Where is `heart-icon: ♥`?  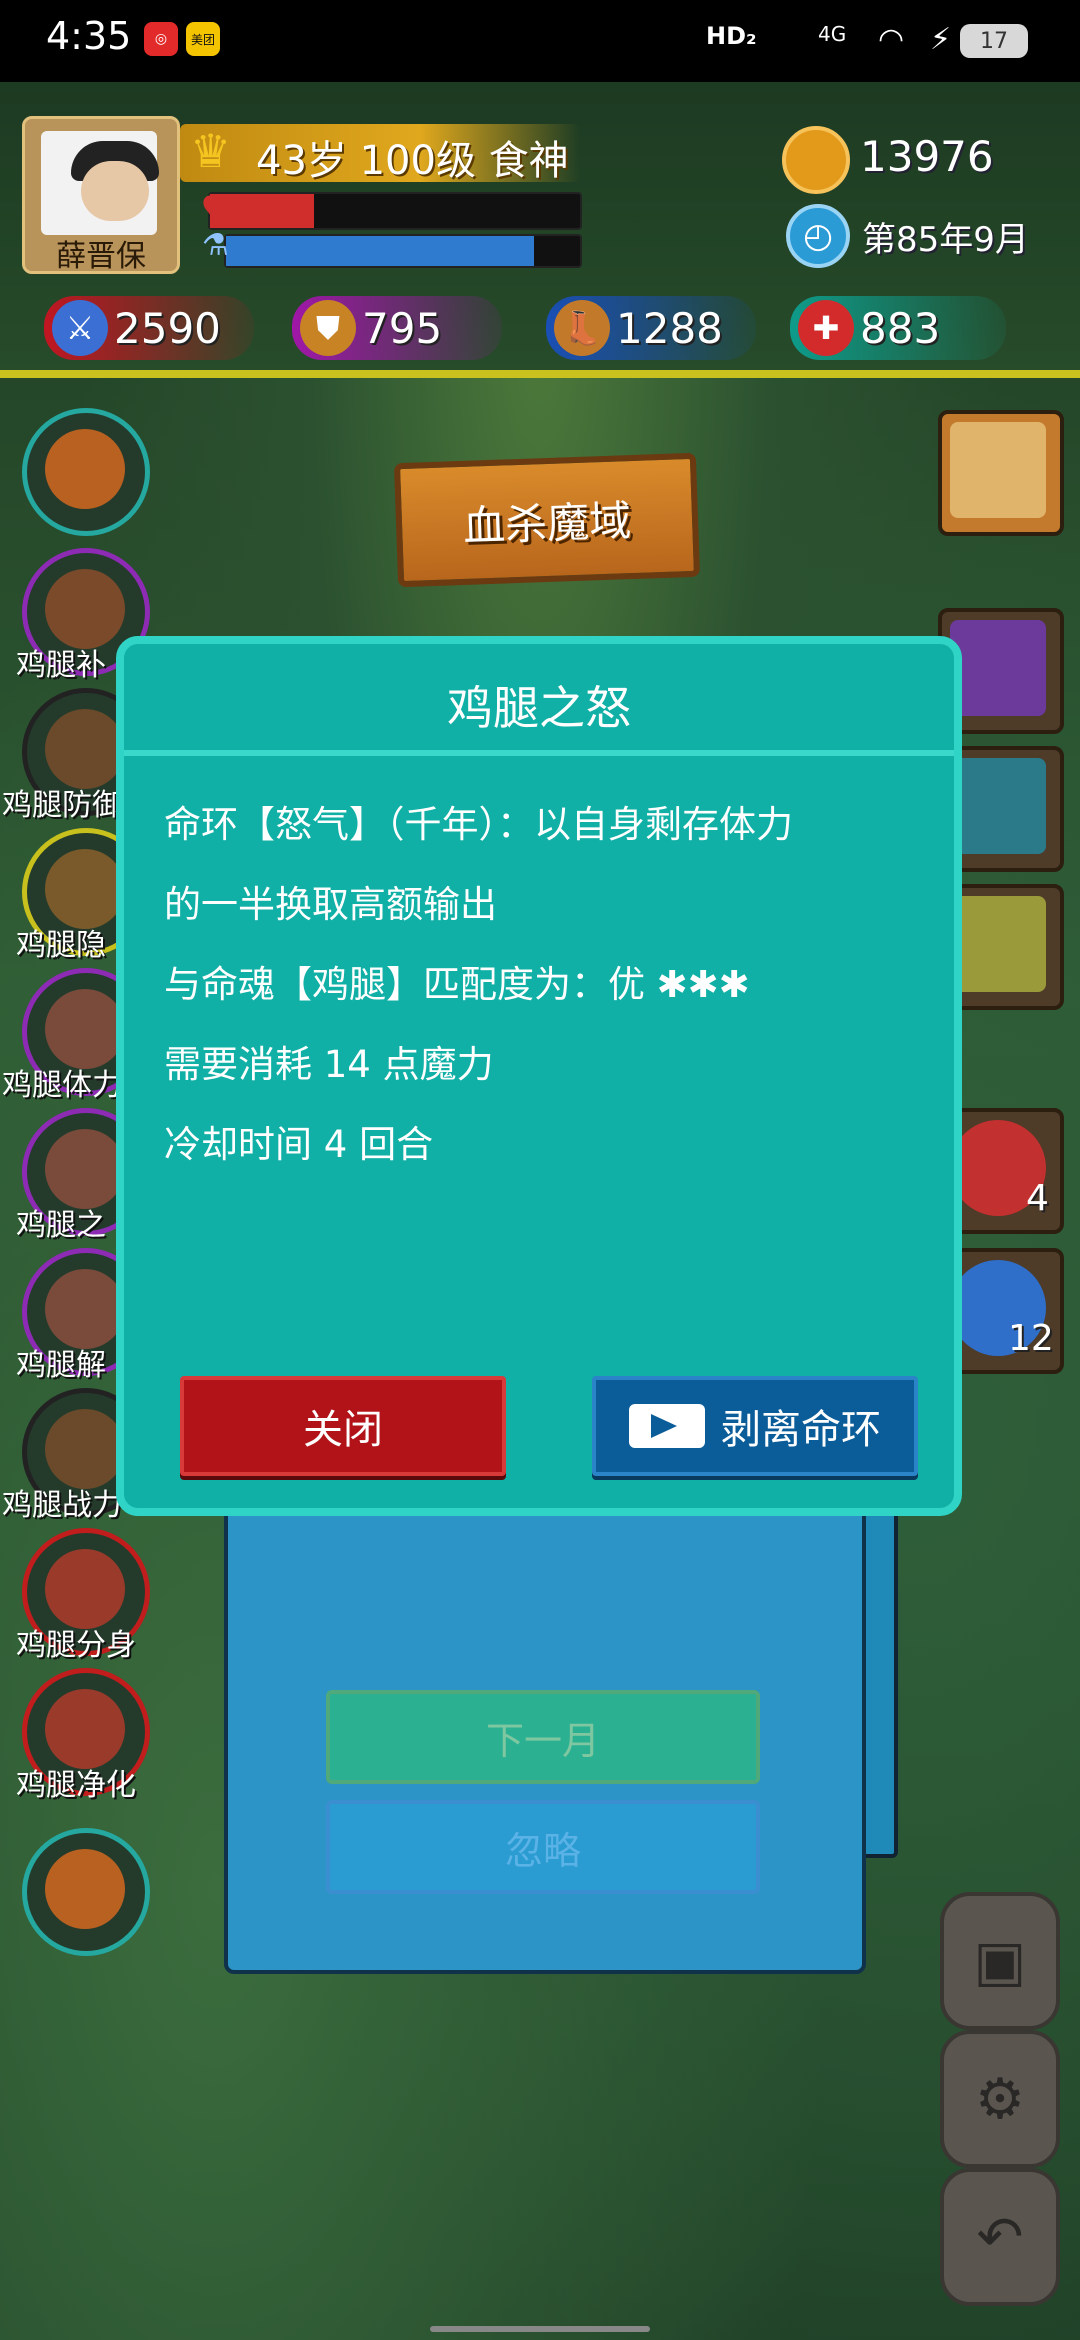
heart-icon: ♥ is located at coordinates (217, 210).